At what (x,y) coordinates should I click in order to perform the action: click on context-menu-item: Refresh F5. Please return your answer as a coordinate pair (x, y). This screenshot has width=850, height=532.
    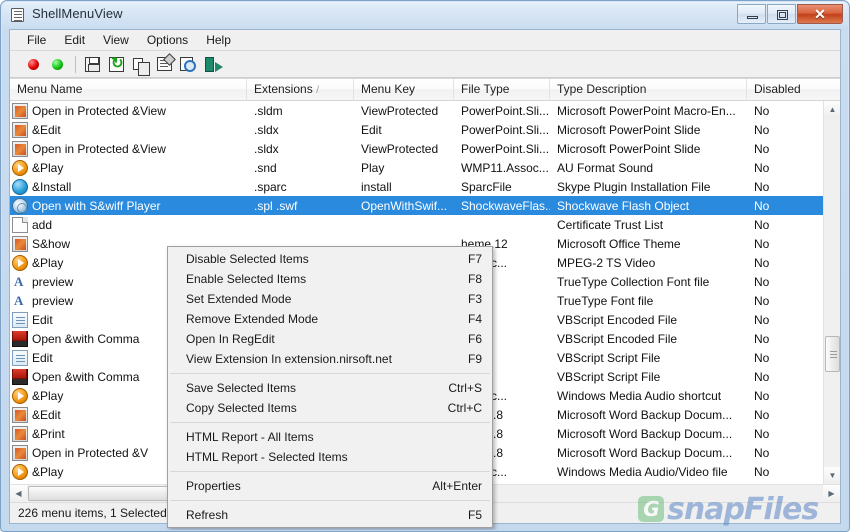
    Looking at the image, I should click on (330, 515).